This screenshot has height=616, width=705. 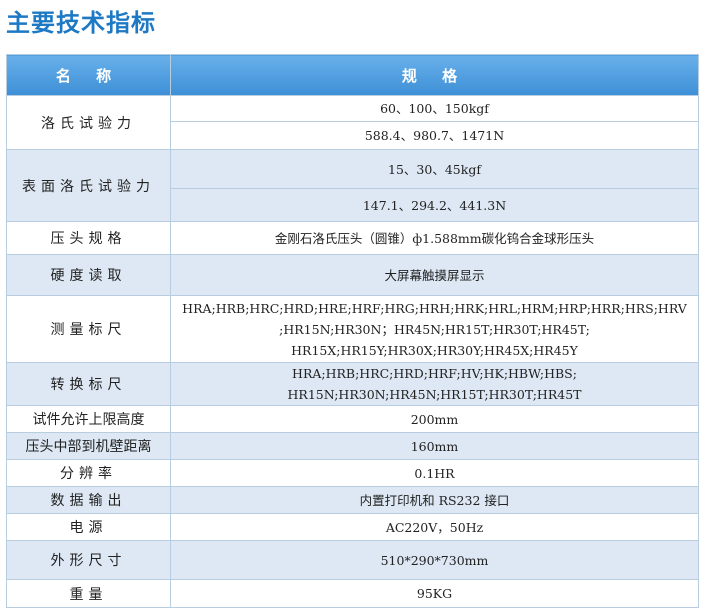 What do you see at coordinates (434, 500) in the screenshot?
I see `row-value: 内置打印机和 RS232 接口` at bounding box center [434, 500].